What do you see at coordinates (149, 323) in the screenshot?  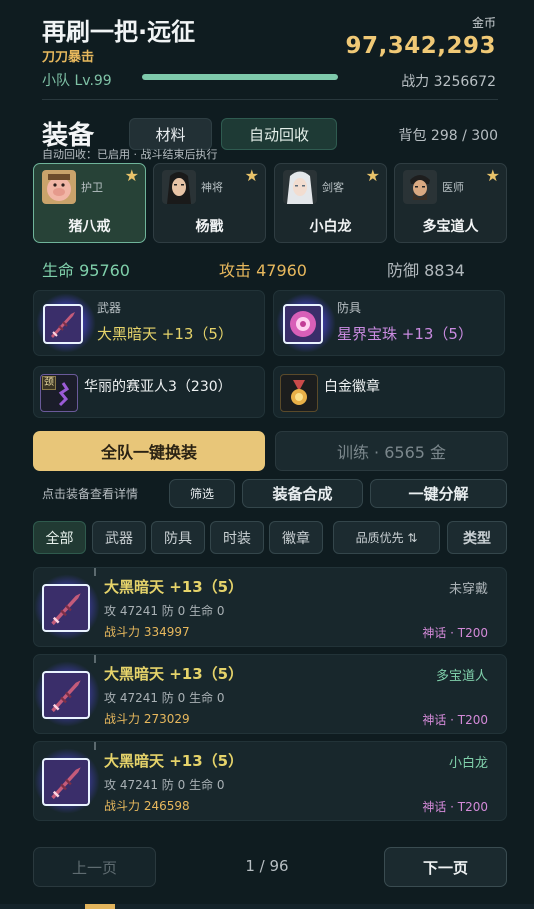 I see `slot-weapon: 武器 大黑暗天 +13（5）` at bounding box center [149, 323].